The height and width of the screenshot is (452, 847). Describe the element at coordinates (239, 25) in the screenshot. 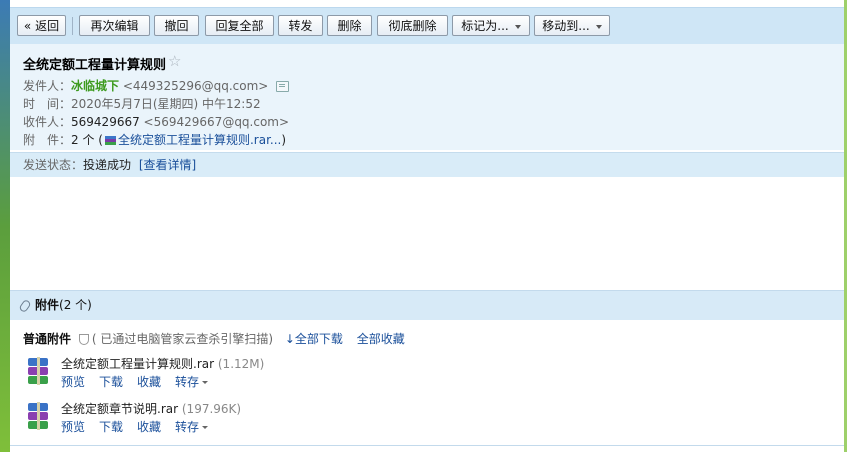

I see `reply-all-button: 回复全部` at that location.